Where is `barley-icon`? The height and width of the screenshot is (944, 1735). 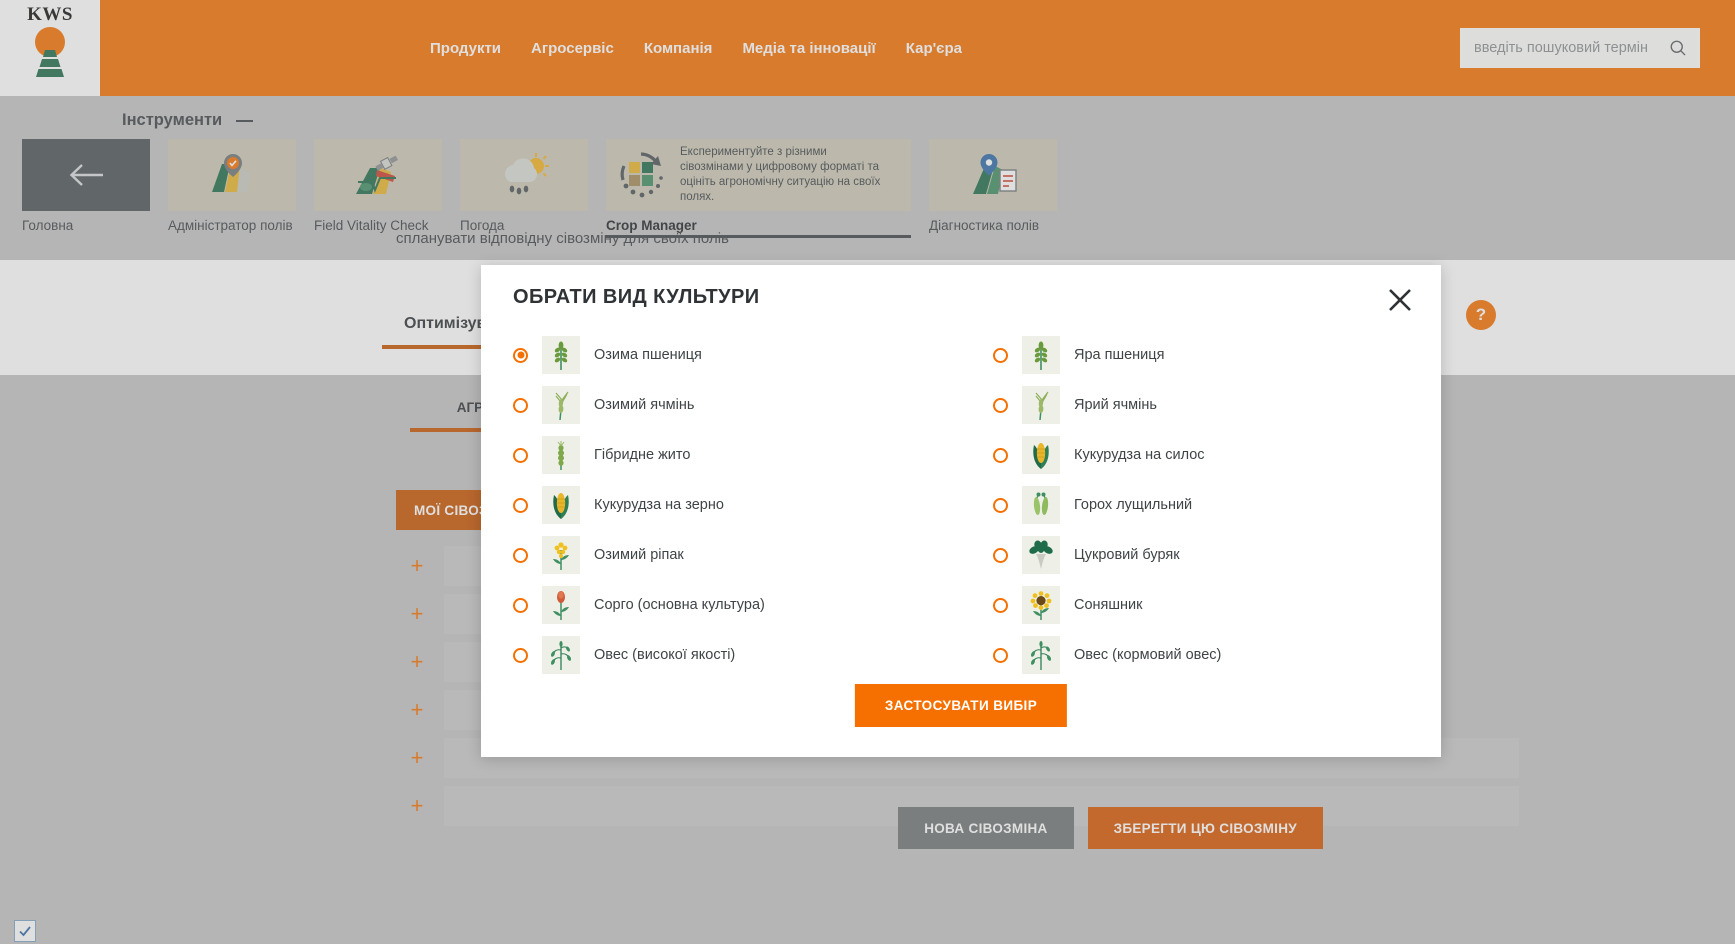 barley-icon is located at coordinates (1041, 405).